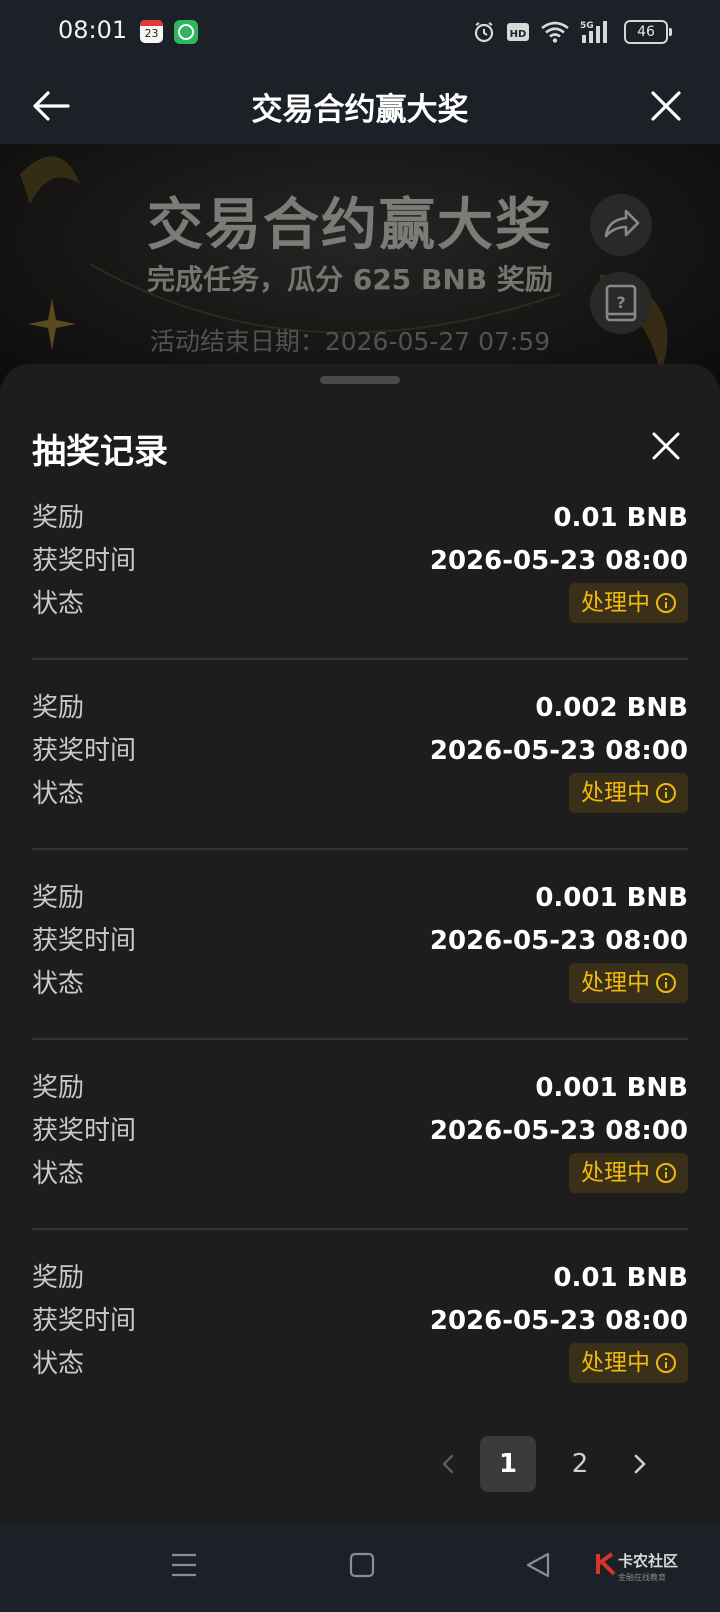 The width and height of the screenshot is (720, 1612). I want to click on hd-icon: HD, so click(518, 32).